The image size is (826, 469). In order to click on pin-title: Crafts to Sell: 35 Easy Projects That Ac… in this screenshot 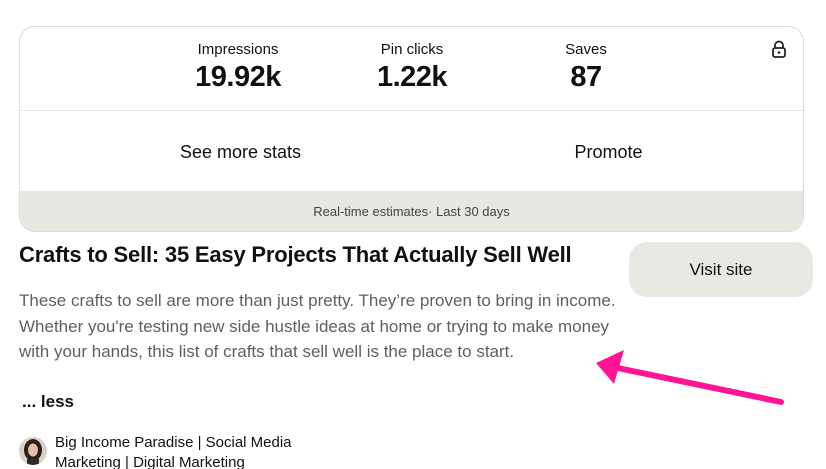, I will do `click(295, 254)`.